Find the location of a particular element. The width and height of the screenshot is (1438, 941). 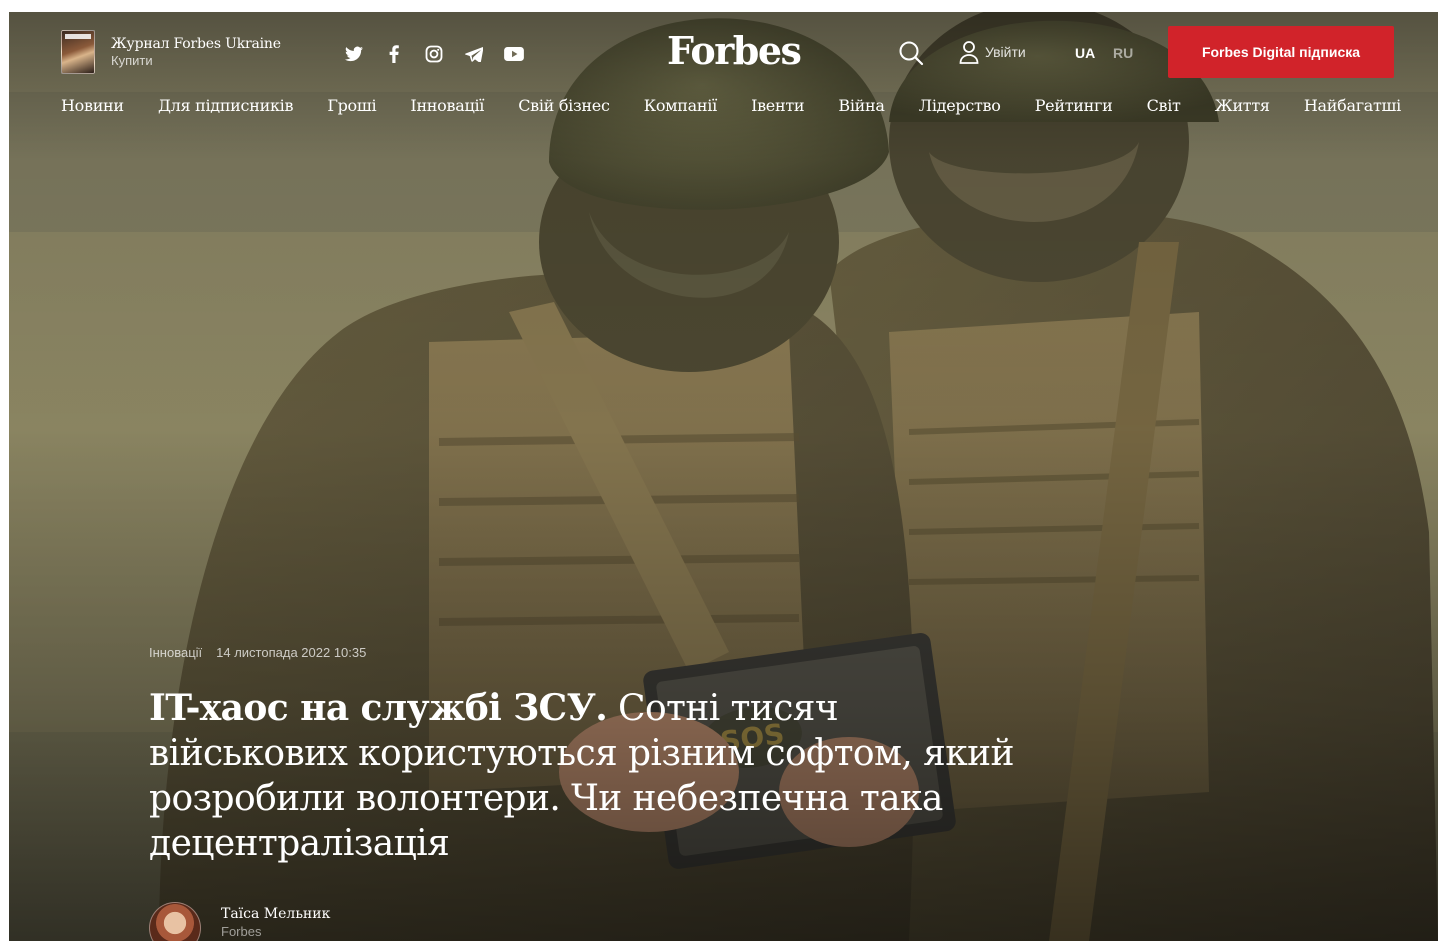

login-button: Увійти is located at coordinates (992, 52).